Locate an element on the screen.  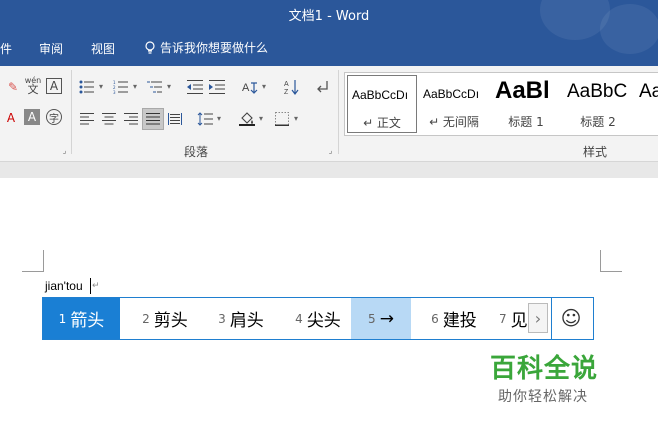
menu-file: 件 is located at coordinates (6, 48).